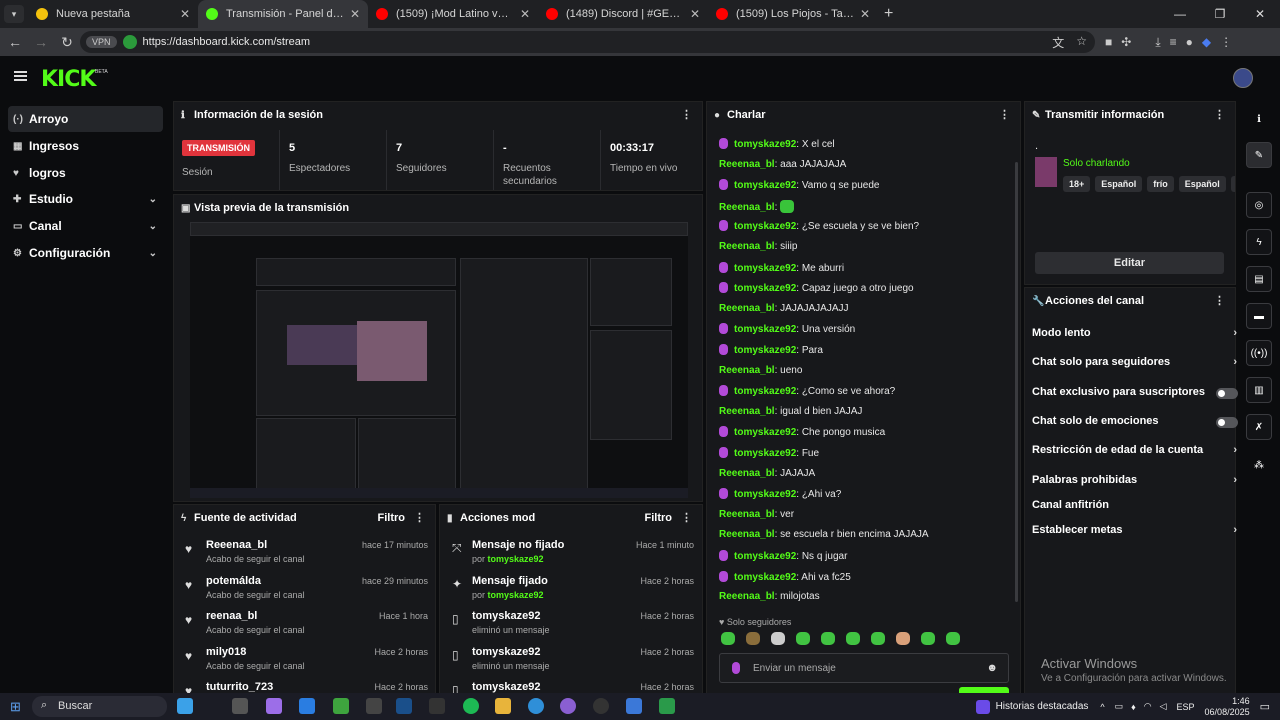 This screenshot has width=1280, height=720. Describe the element at coordinates (307, 706) in the screenshot. I see `store-icon` at that location.